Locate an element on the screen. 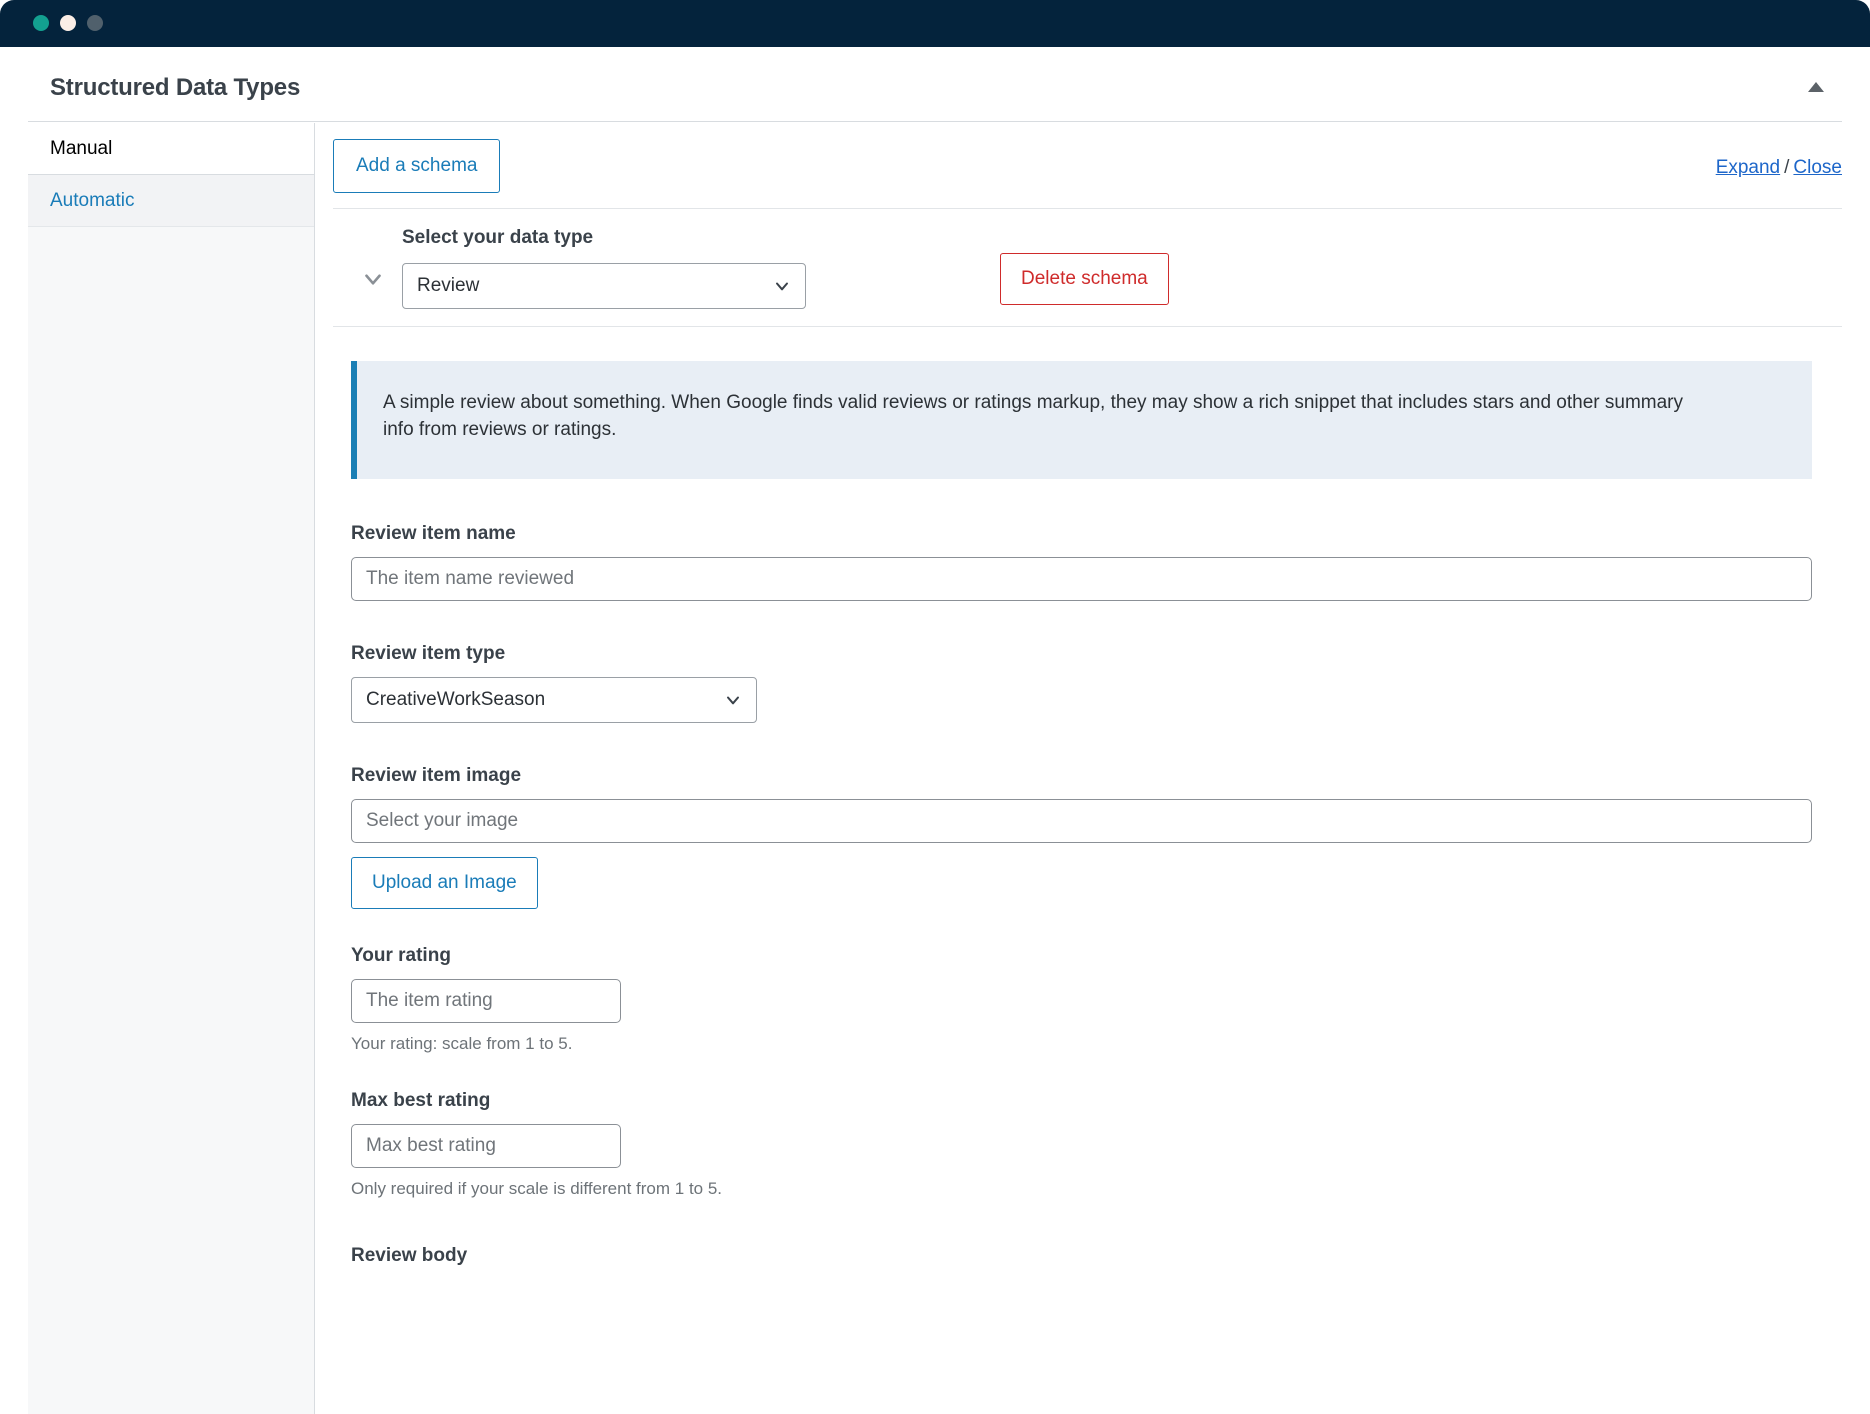  sidebar-item-manual: Manual is located at coordinates (171, 149).